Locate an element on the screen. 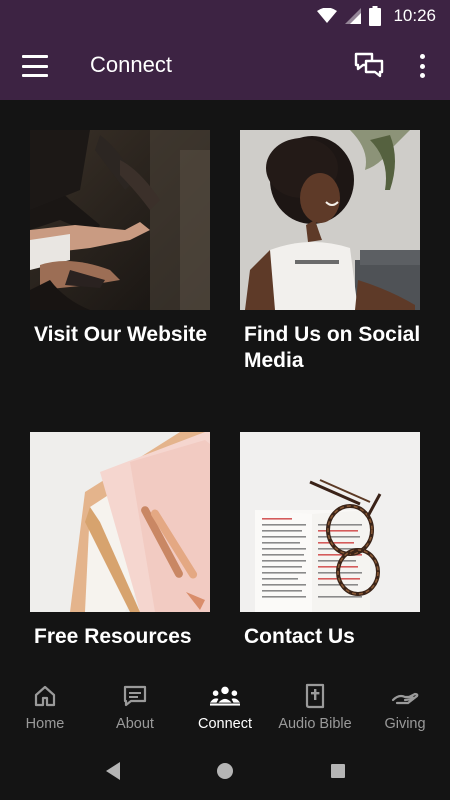  notebooks-image is located at coordinates (120, 522).